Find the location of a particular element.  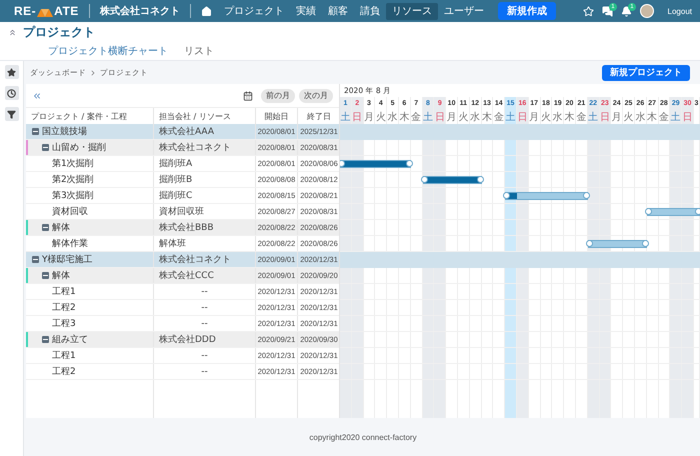

row-label: 解体作業 is located at coordinates (70, 244).